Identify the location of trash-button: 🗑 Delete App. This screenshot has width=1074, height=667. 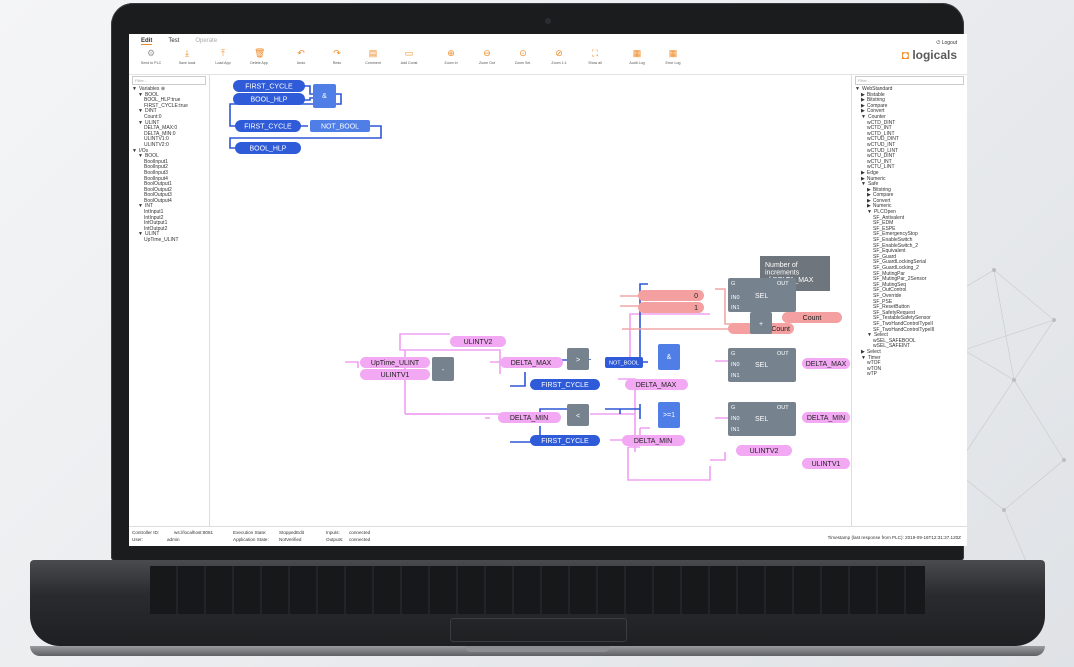
(259, 56).